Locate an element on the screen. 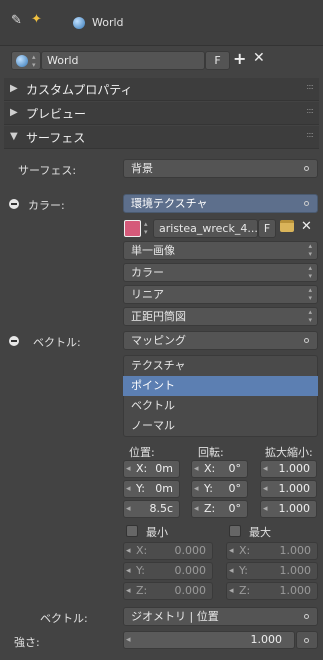 This screenshot has width=323, height=660. min-x-field: X:0.000 is located at coordinates (168, 551).